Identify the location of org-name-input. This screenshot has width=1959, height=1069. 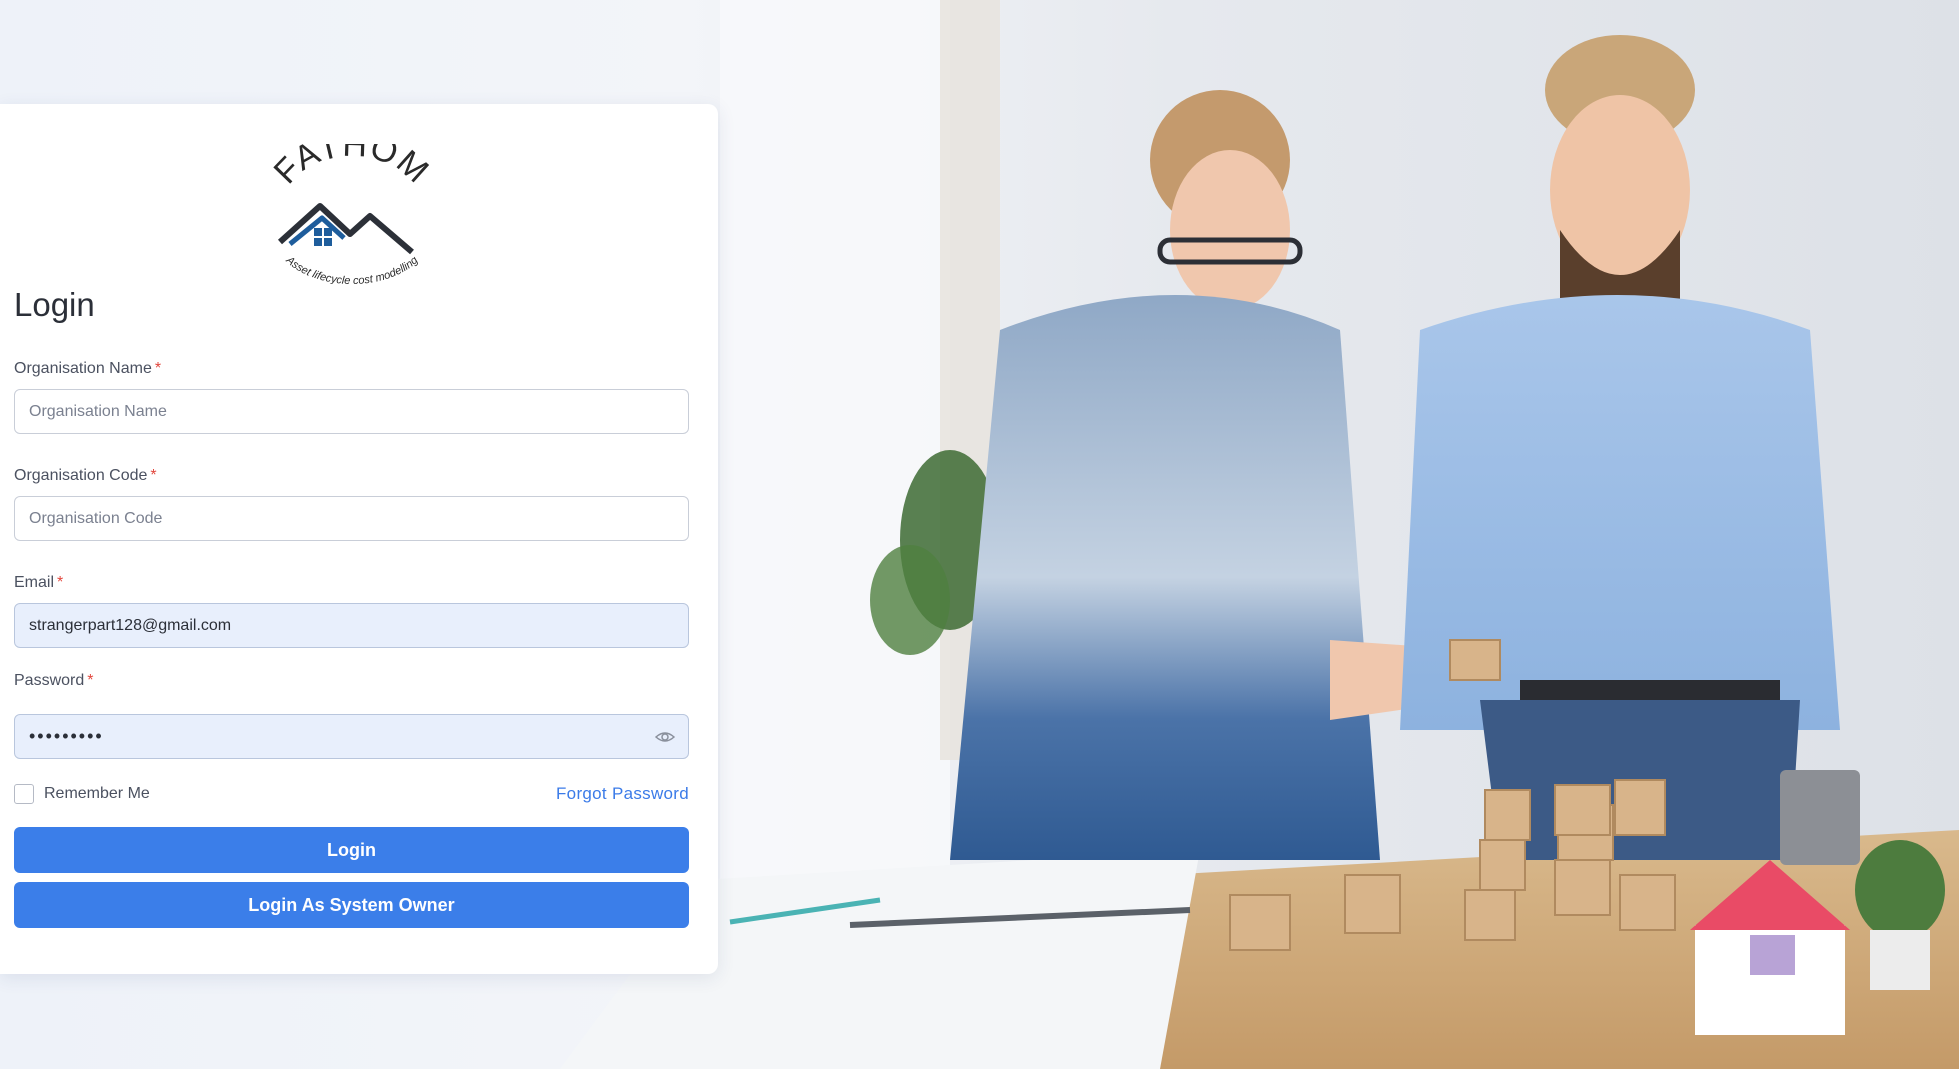
(351, 411).